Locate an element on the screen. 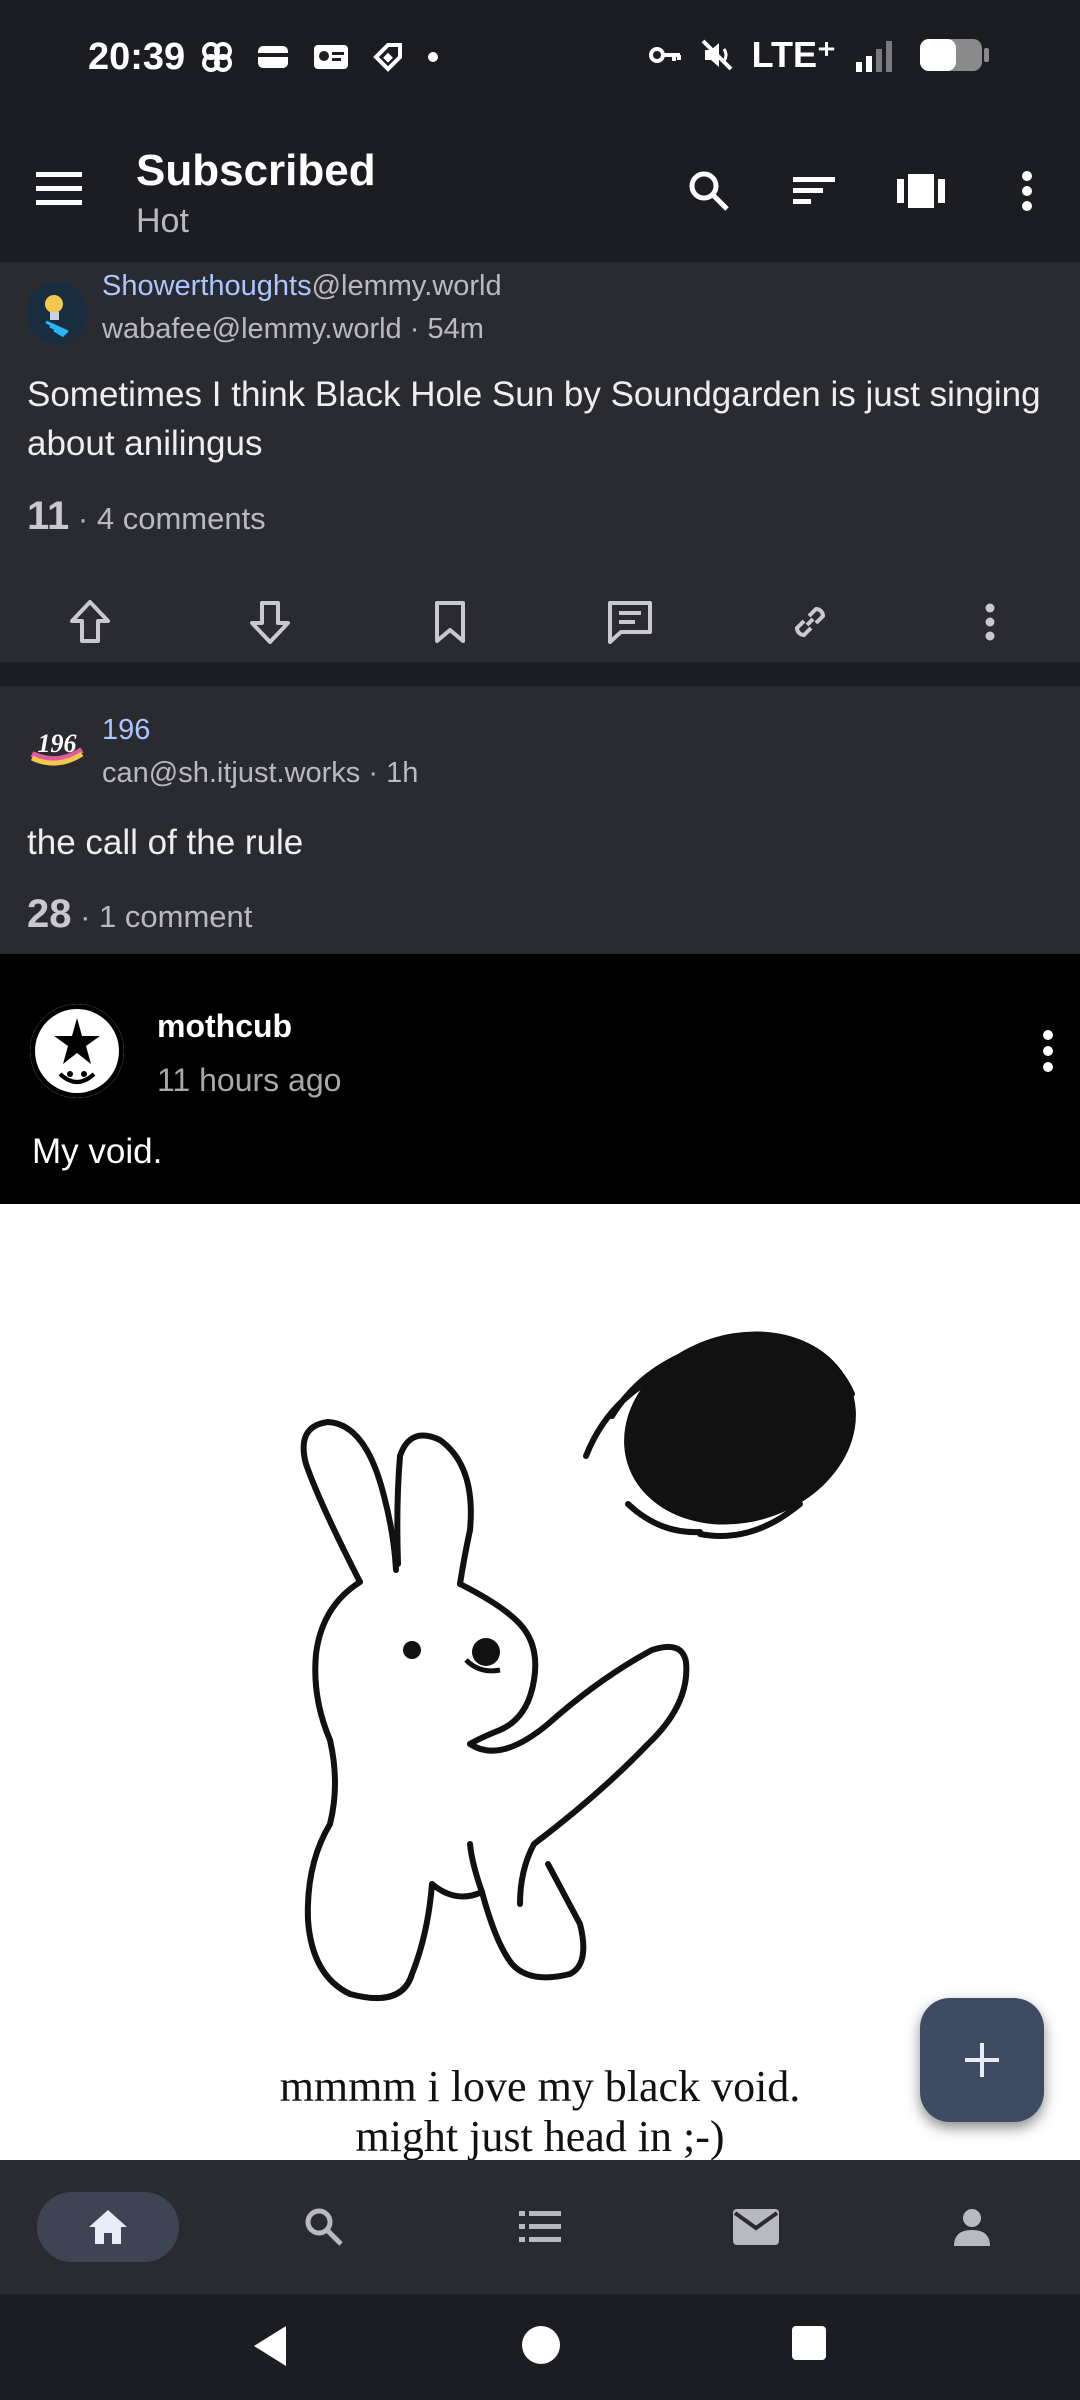 The height and width of the screenshot is (2400, 1080). downvote-button is located at coordinates (270, 622).